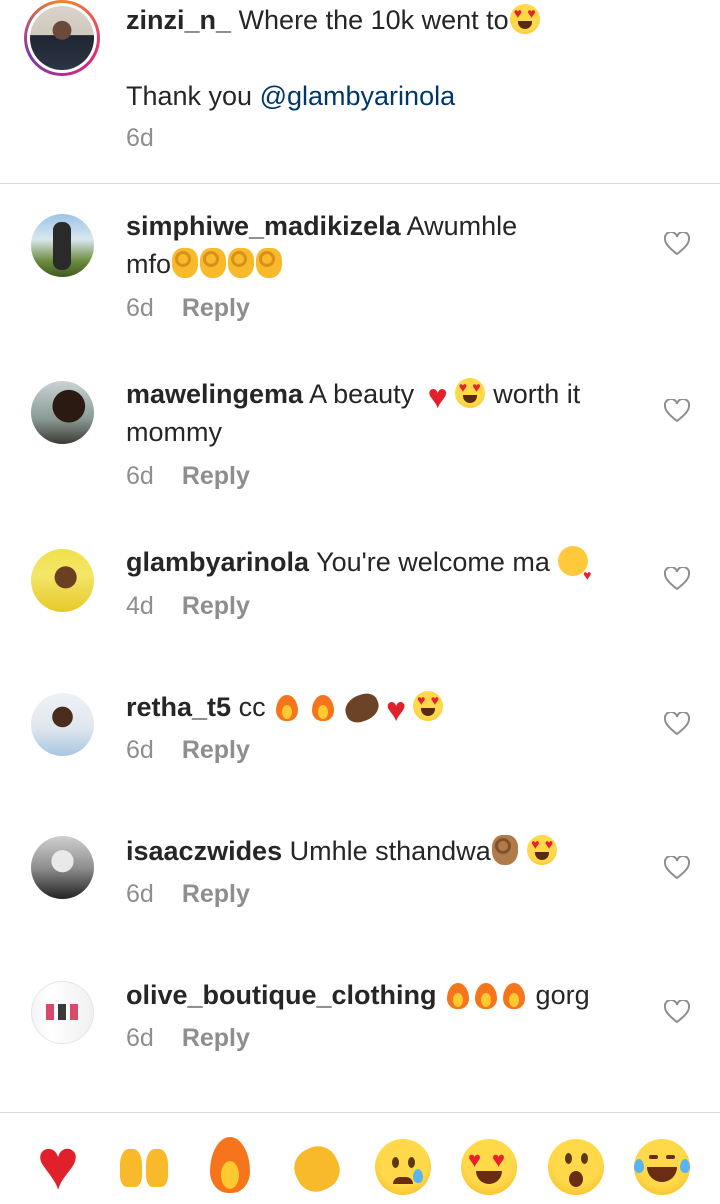 Image resolution: width=720 pixels, height=1204 pixels. Describe the element at coordinates (373, 20) in the screenshot. I see `caption-text: Where the 10k went to` at that location.